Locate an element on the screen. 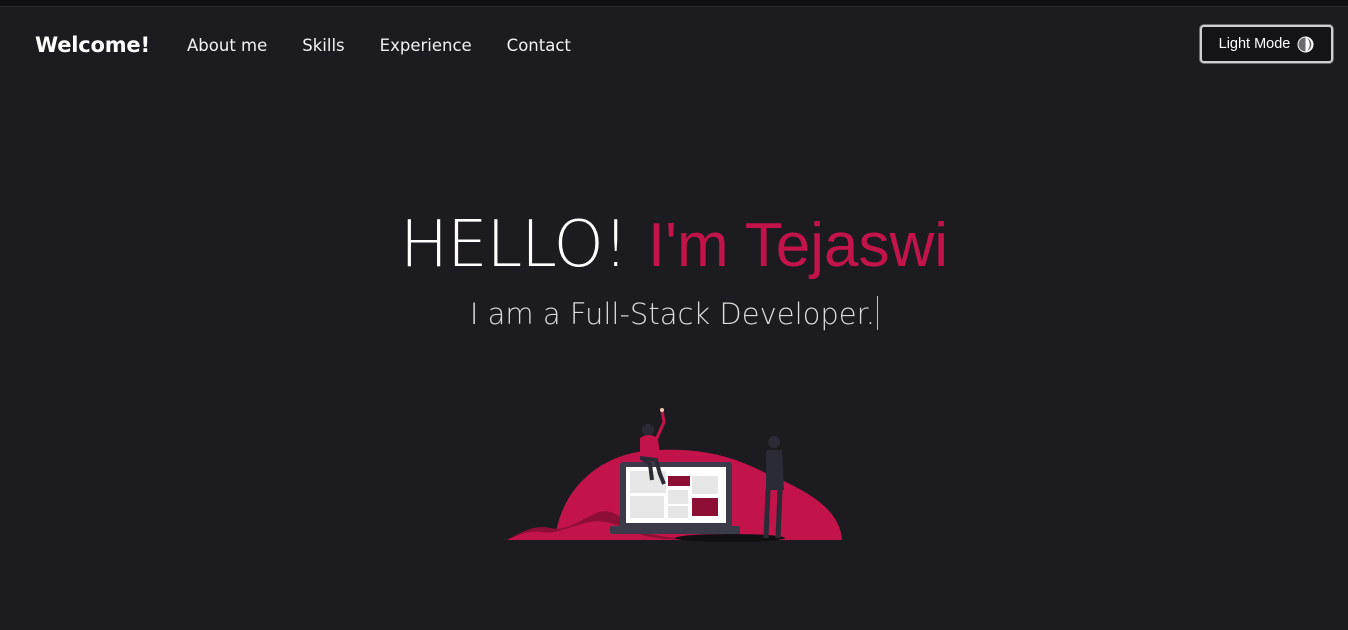  half-circle-contrast-icon is located at coordinates (1305, 44).